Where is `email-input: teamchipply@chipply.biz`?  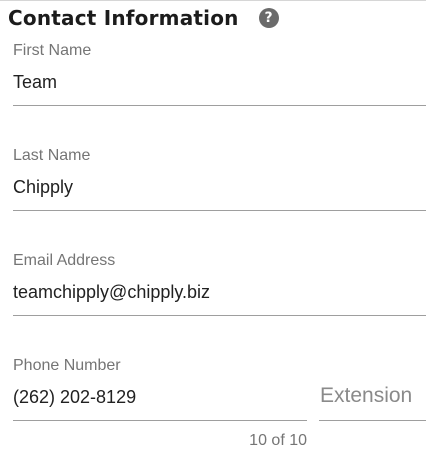 email-input: teamchipply@chipply.biz is located at coordinates (111, 292).